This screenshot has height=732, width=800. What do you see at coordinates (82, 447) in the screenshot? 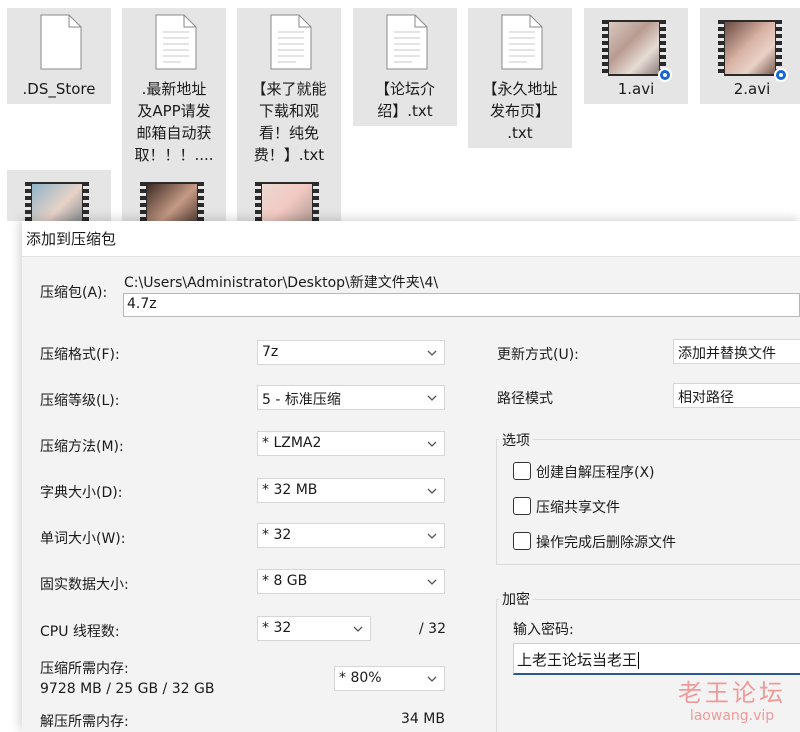
I see `method-label: 压缩方法(M):` at bounding box center [82, 447].